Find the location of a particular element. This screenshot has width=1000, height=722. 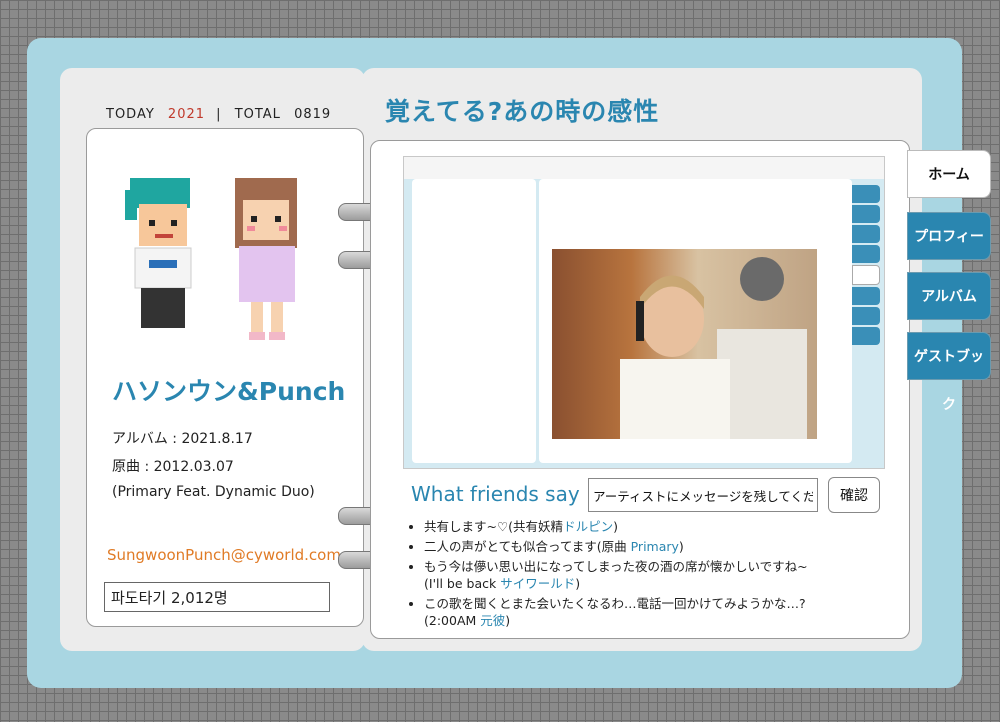

image-album-sidebar is located at coordinates (474, 321).